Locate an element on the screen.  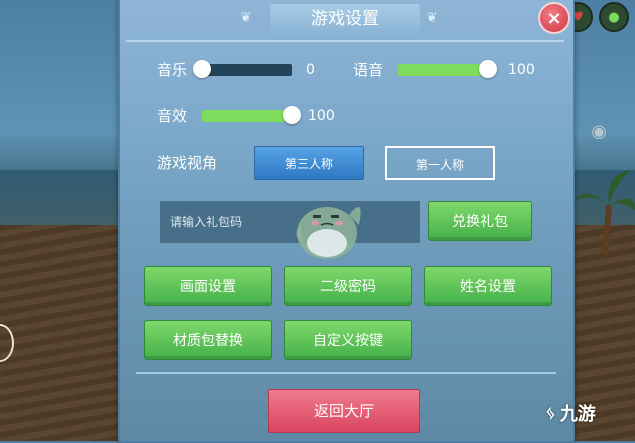
footer-divider is located at coordinates (346, 373).